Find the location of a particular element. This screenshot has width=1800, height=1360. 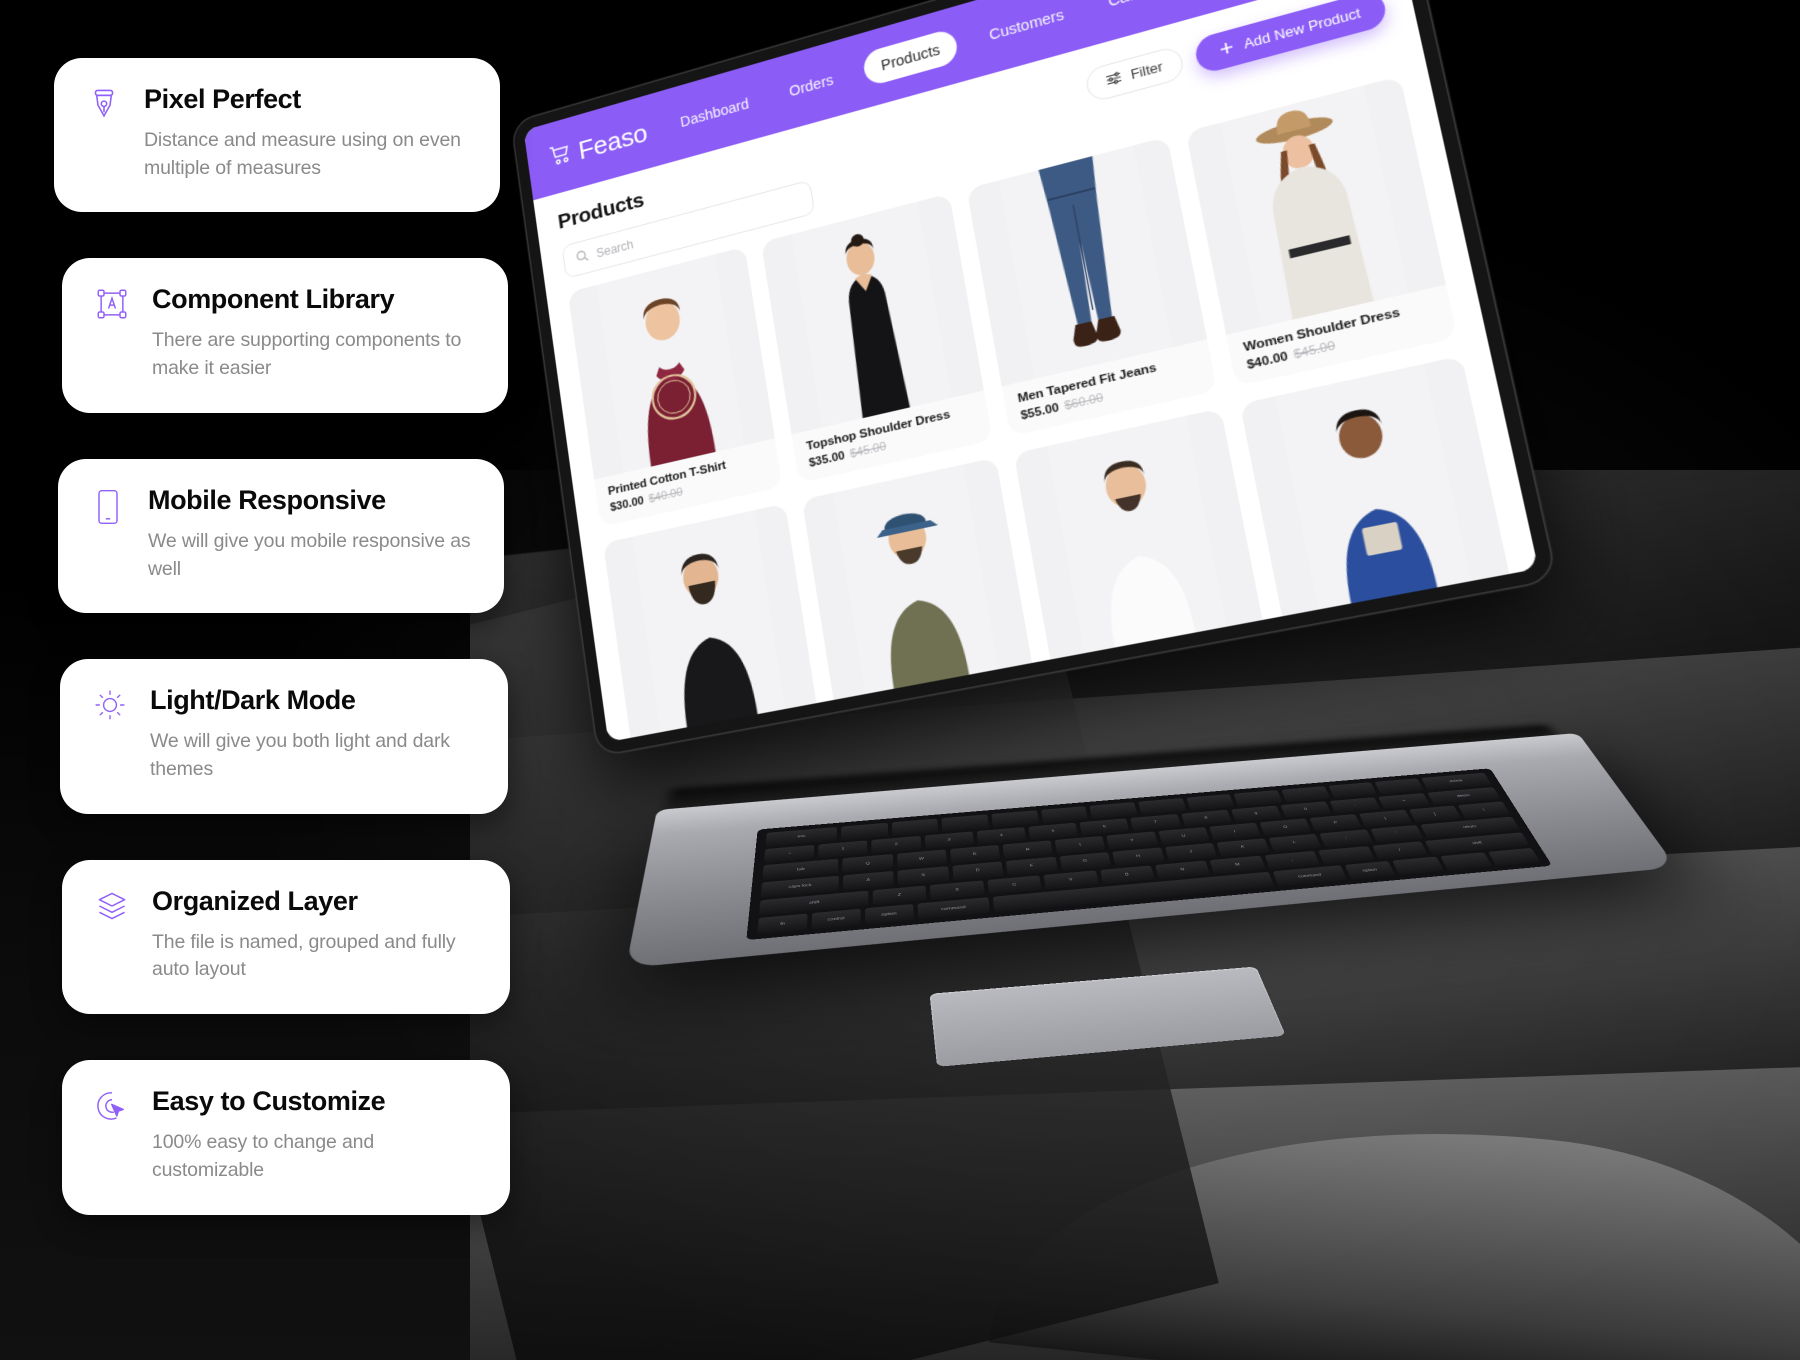

key-c: C is located at coordinates (1014, 885).